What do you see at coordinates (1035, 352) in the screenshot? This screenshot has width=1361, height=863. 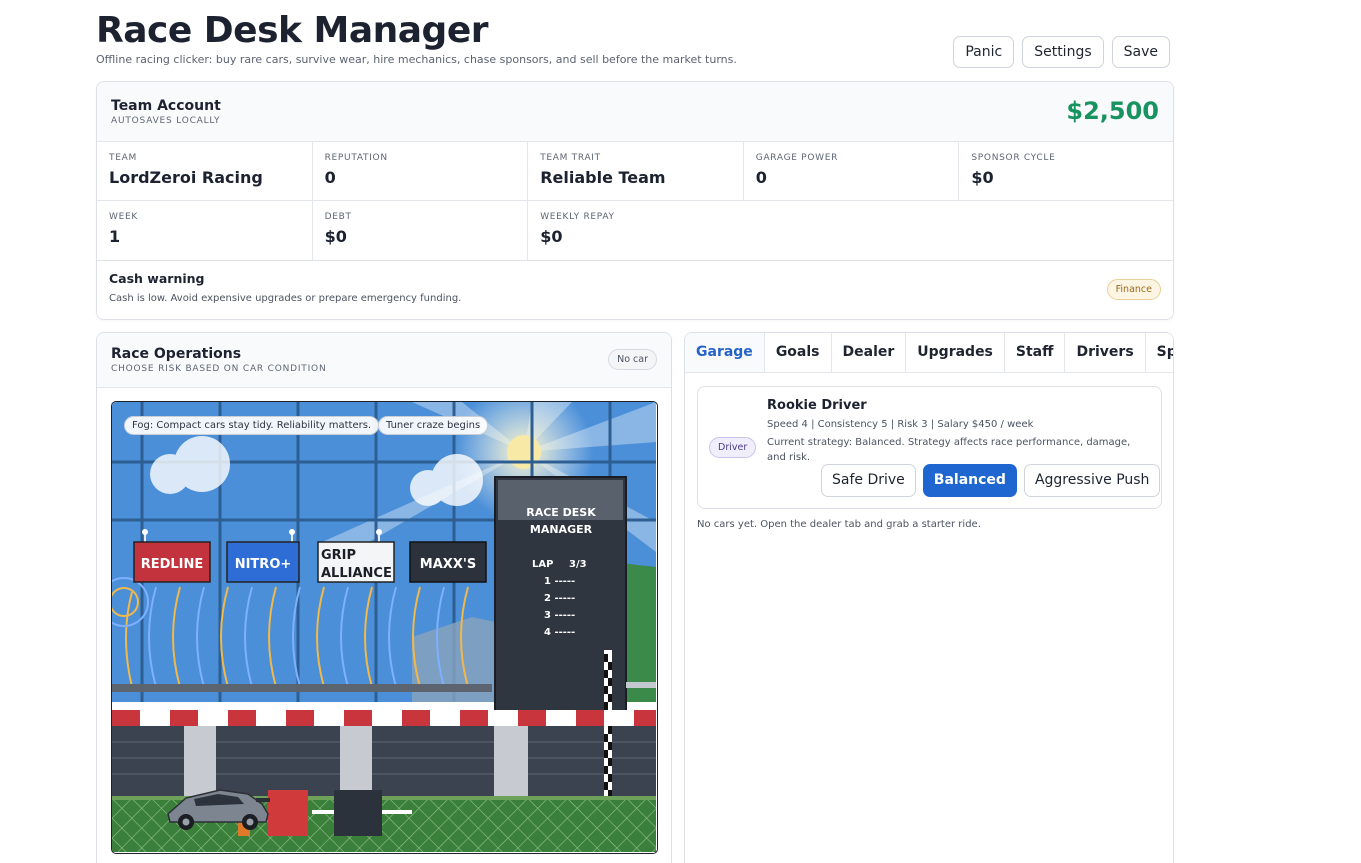 I see `tab-staff: Staff` at bounding box center [1035, 352].